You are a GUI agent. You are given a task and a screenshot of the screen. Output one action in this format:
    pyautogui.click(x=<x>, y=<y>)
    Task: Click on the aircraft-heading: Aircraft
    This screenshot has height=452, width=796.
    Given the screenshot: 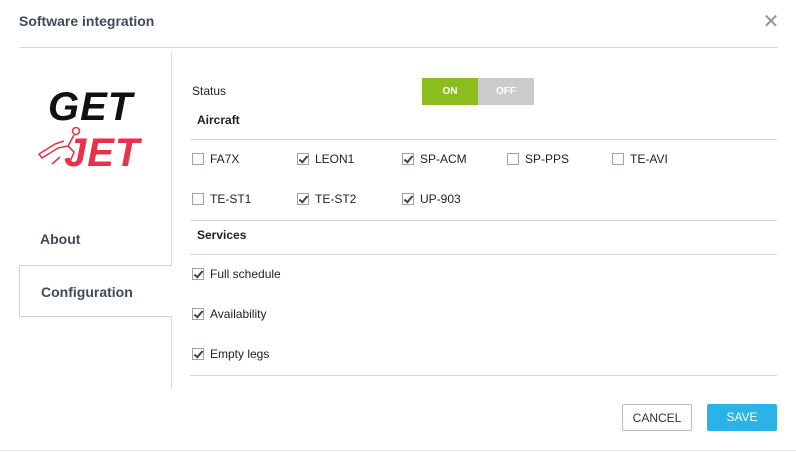 What is the action you would take?
    pyautogui.click(x=218, y=120)
    